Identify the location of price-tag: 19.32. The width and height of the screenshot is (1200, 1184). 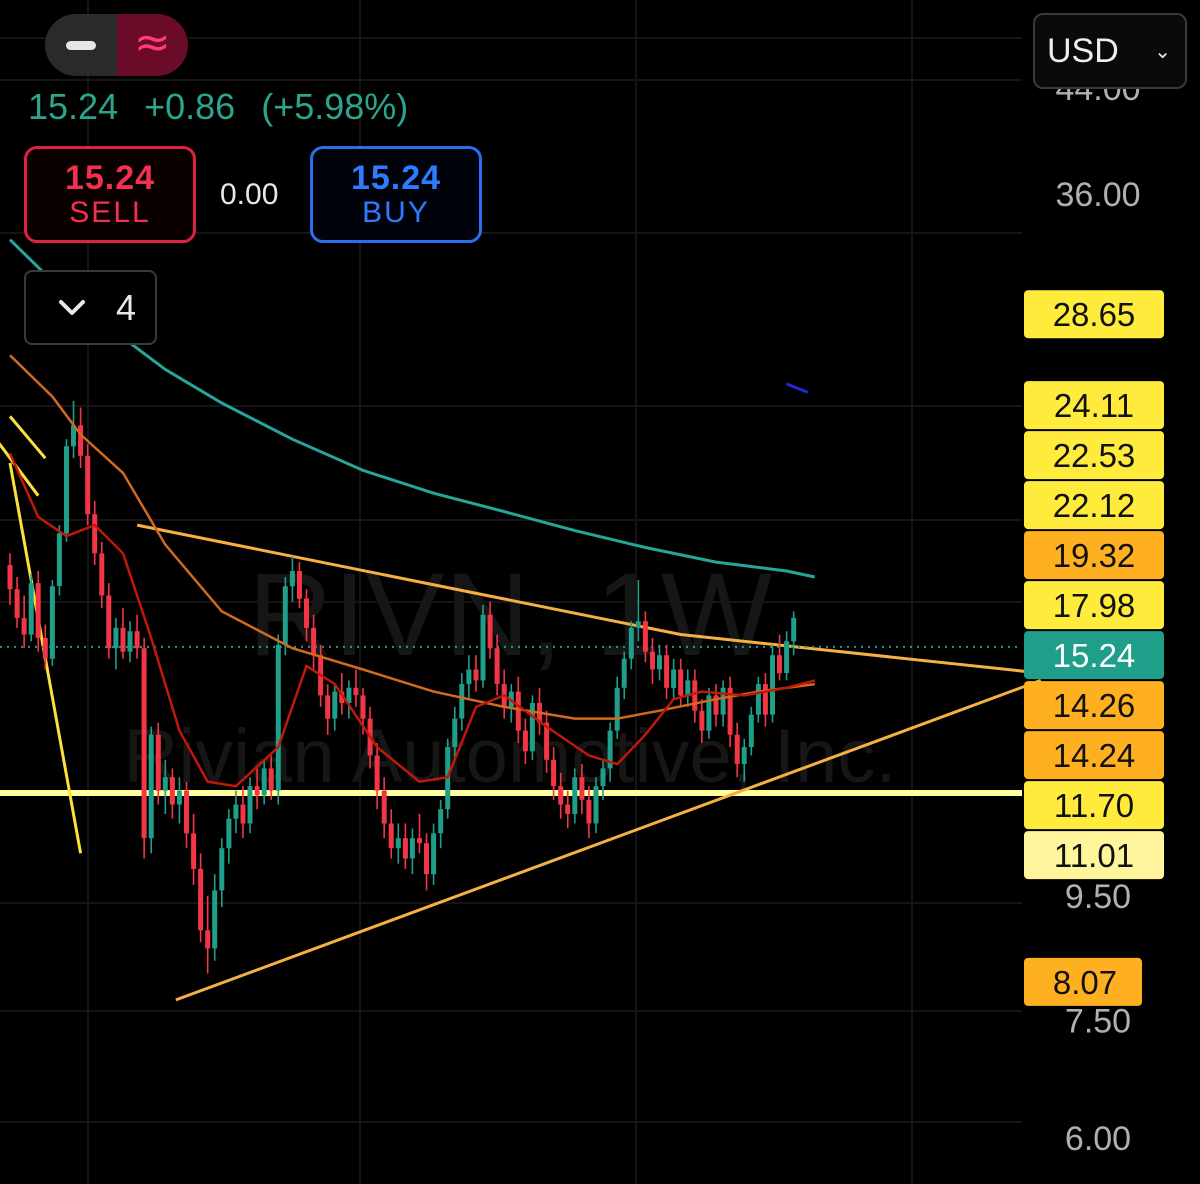
(1094, 555).